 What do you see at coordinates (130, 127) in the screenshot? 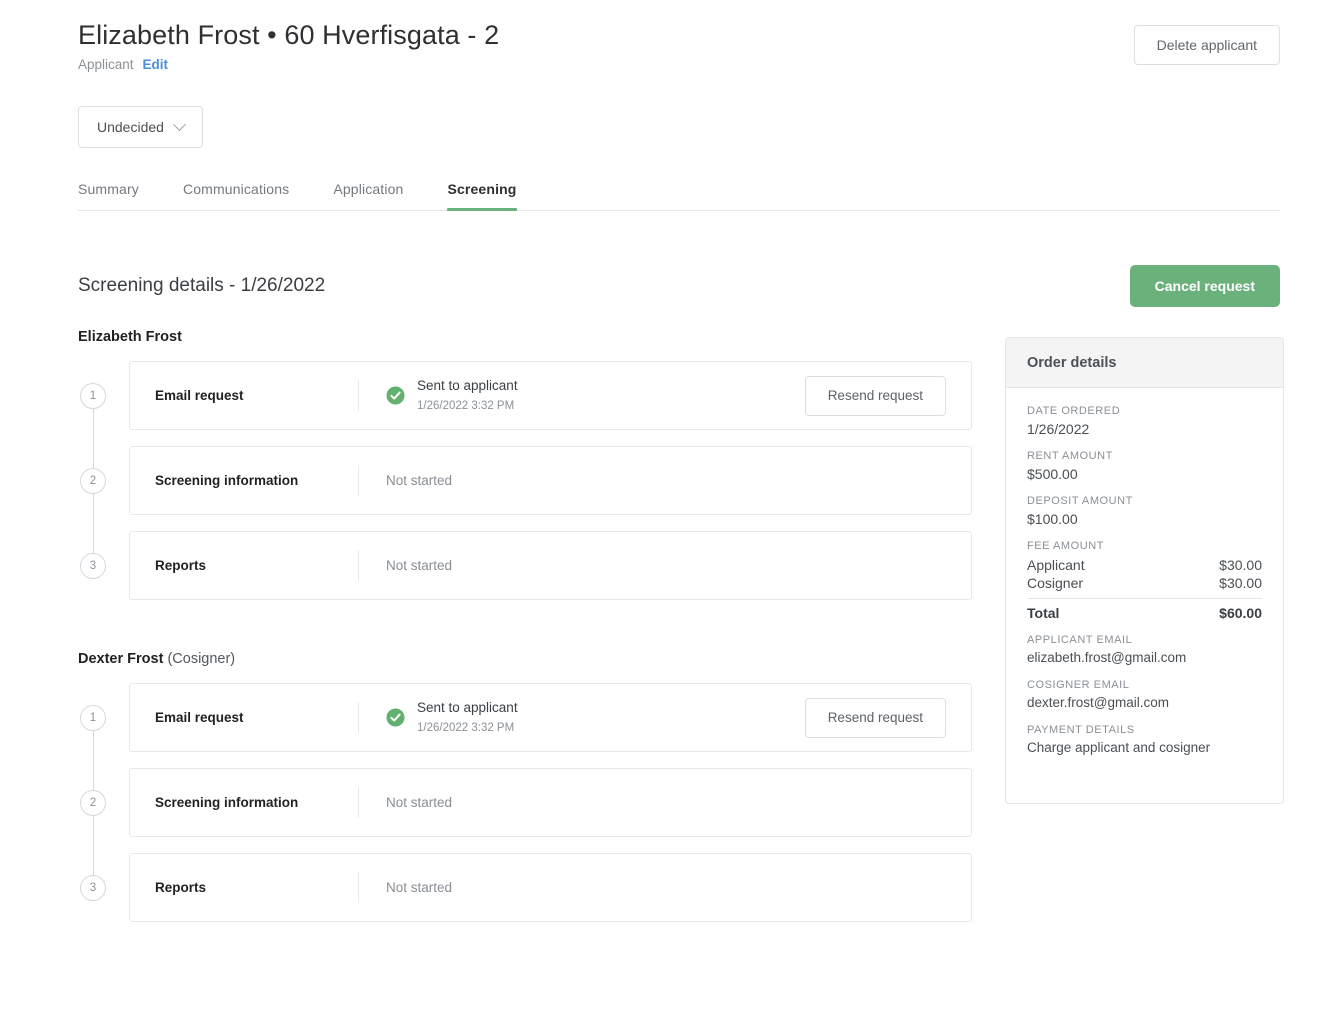
I see `status-dropdown-label: Undecided` at bounding box center [130, 127].